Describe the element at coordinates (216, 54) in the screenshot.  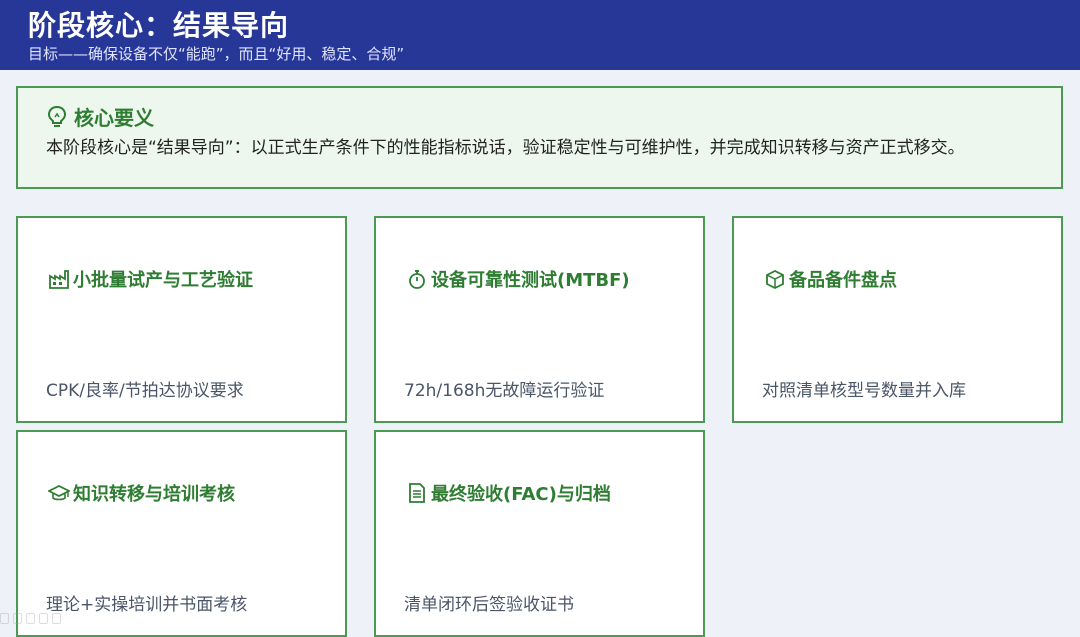
I see `page-subtitle: 目标——确保设备不仅“能跑”，而且“好用、稳定、合规”` at that location.